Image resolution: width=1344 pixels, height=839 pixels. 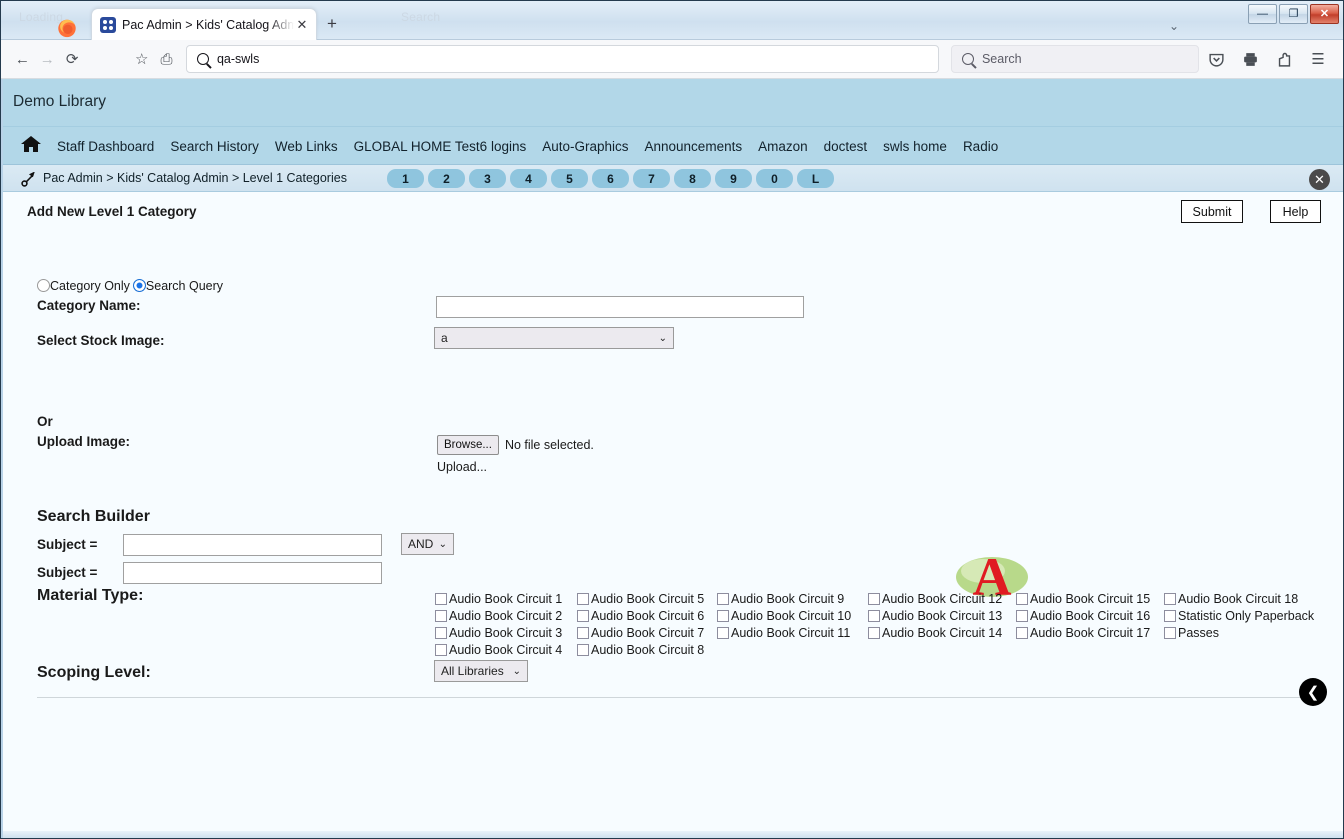 I want to click on back-button: ←, so click(x=22, y=59).